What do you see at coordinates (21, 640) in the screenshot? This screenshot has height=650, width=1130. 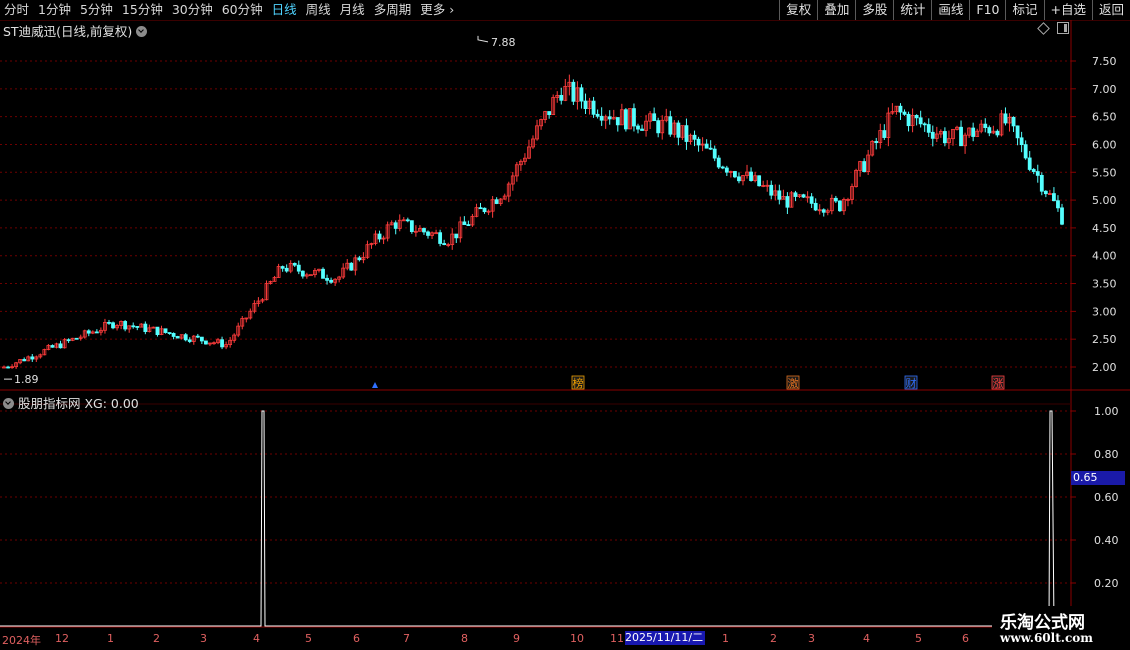 I see `time-axis-label: 2024年` at bounding box center [21, 640].